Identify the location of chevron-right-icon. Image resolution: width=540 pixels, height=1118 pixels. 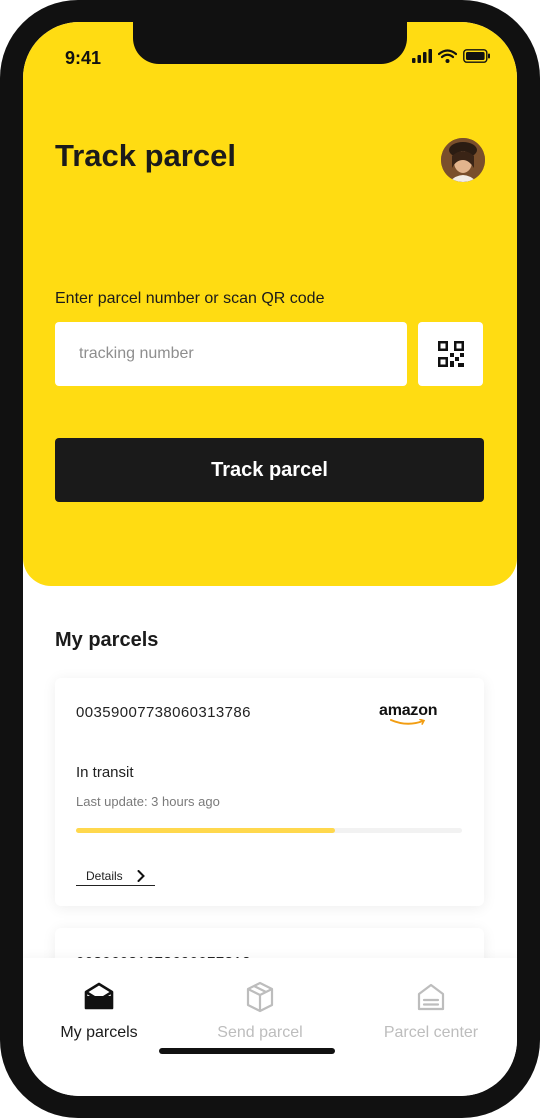
(141, 875).